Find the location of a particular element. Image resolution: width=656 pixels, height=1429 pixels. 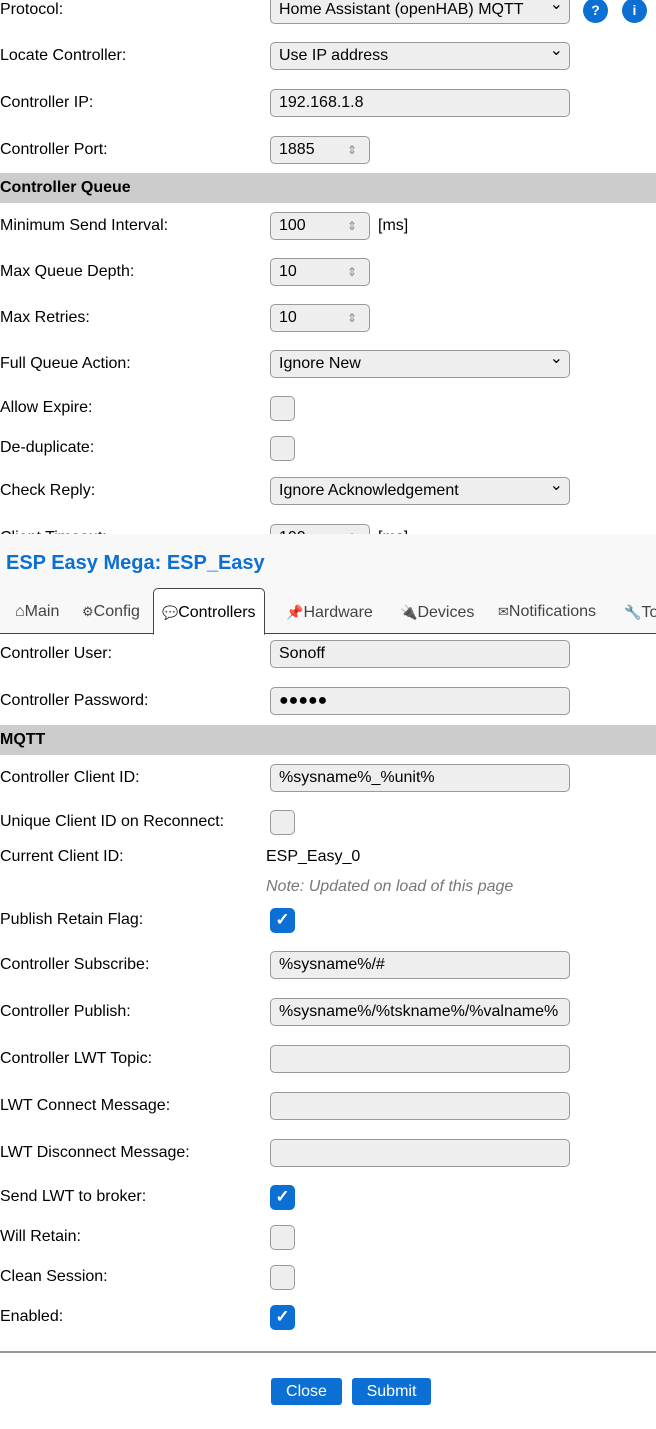

lwt-topic-input is located at coordinates (420, 1059).